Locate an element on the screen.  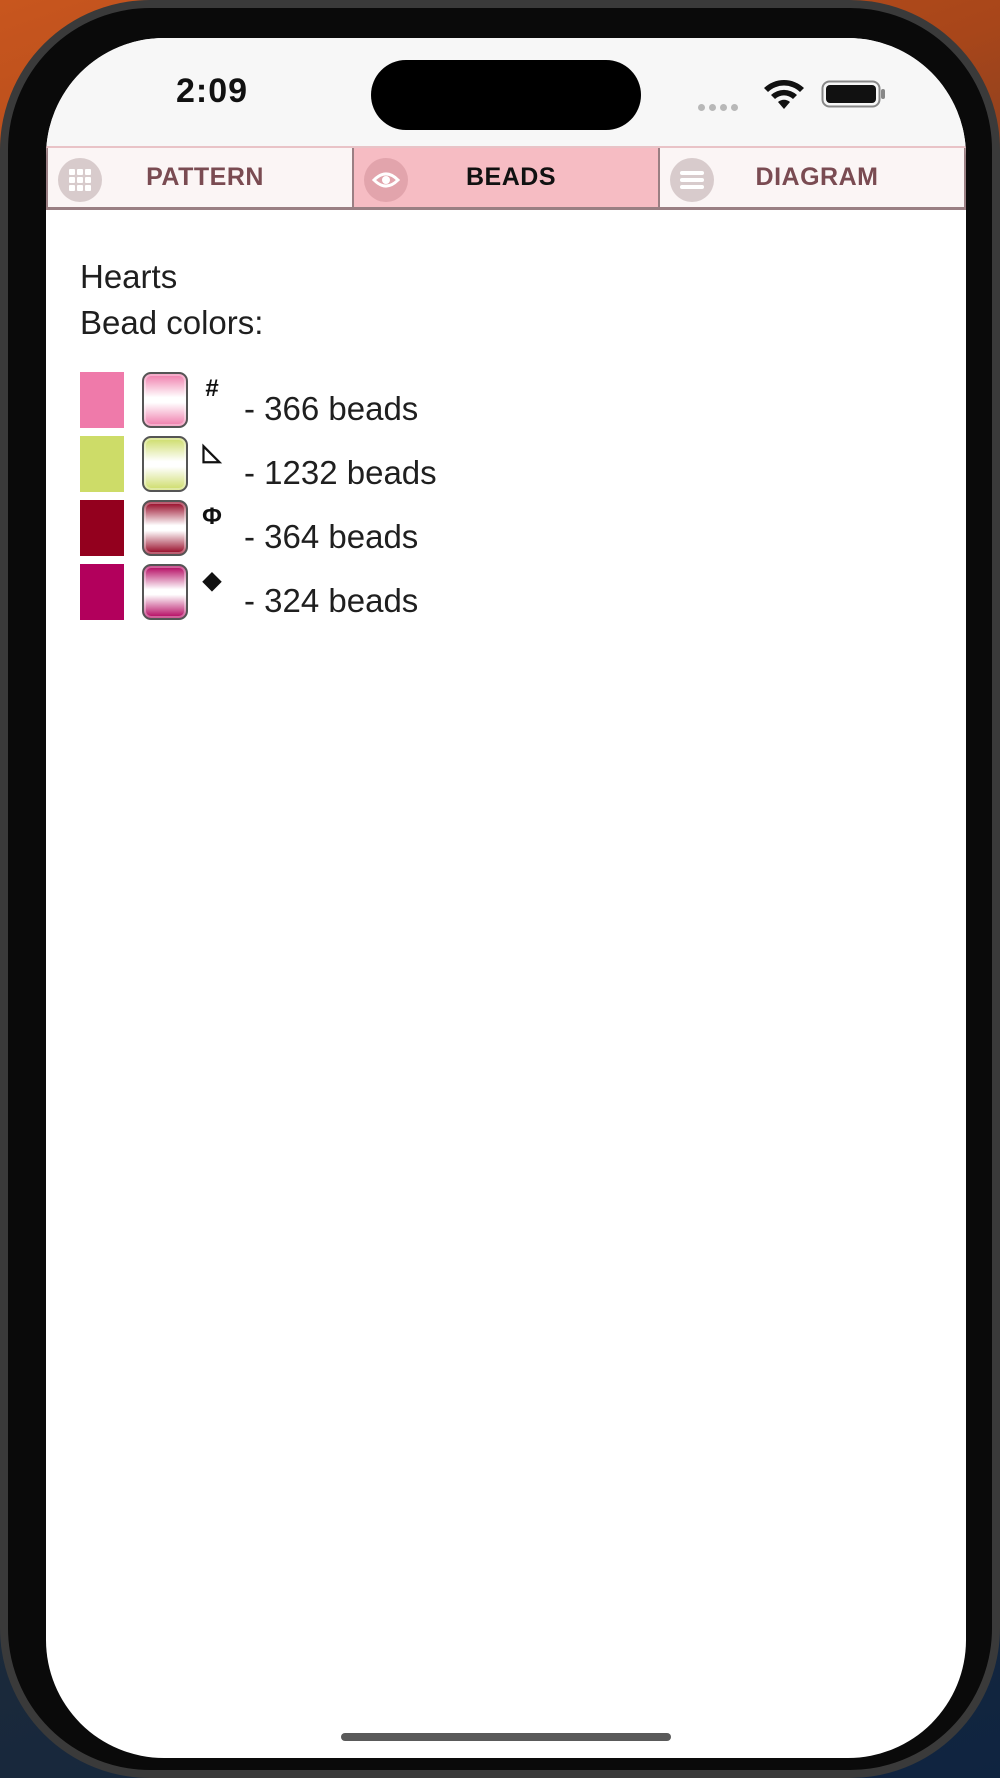
tab-beads: BEADS is located at coordinates (505, 177).